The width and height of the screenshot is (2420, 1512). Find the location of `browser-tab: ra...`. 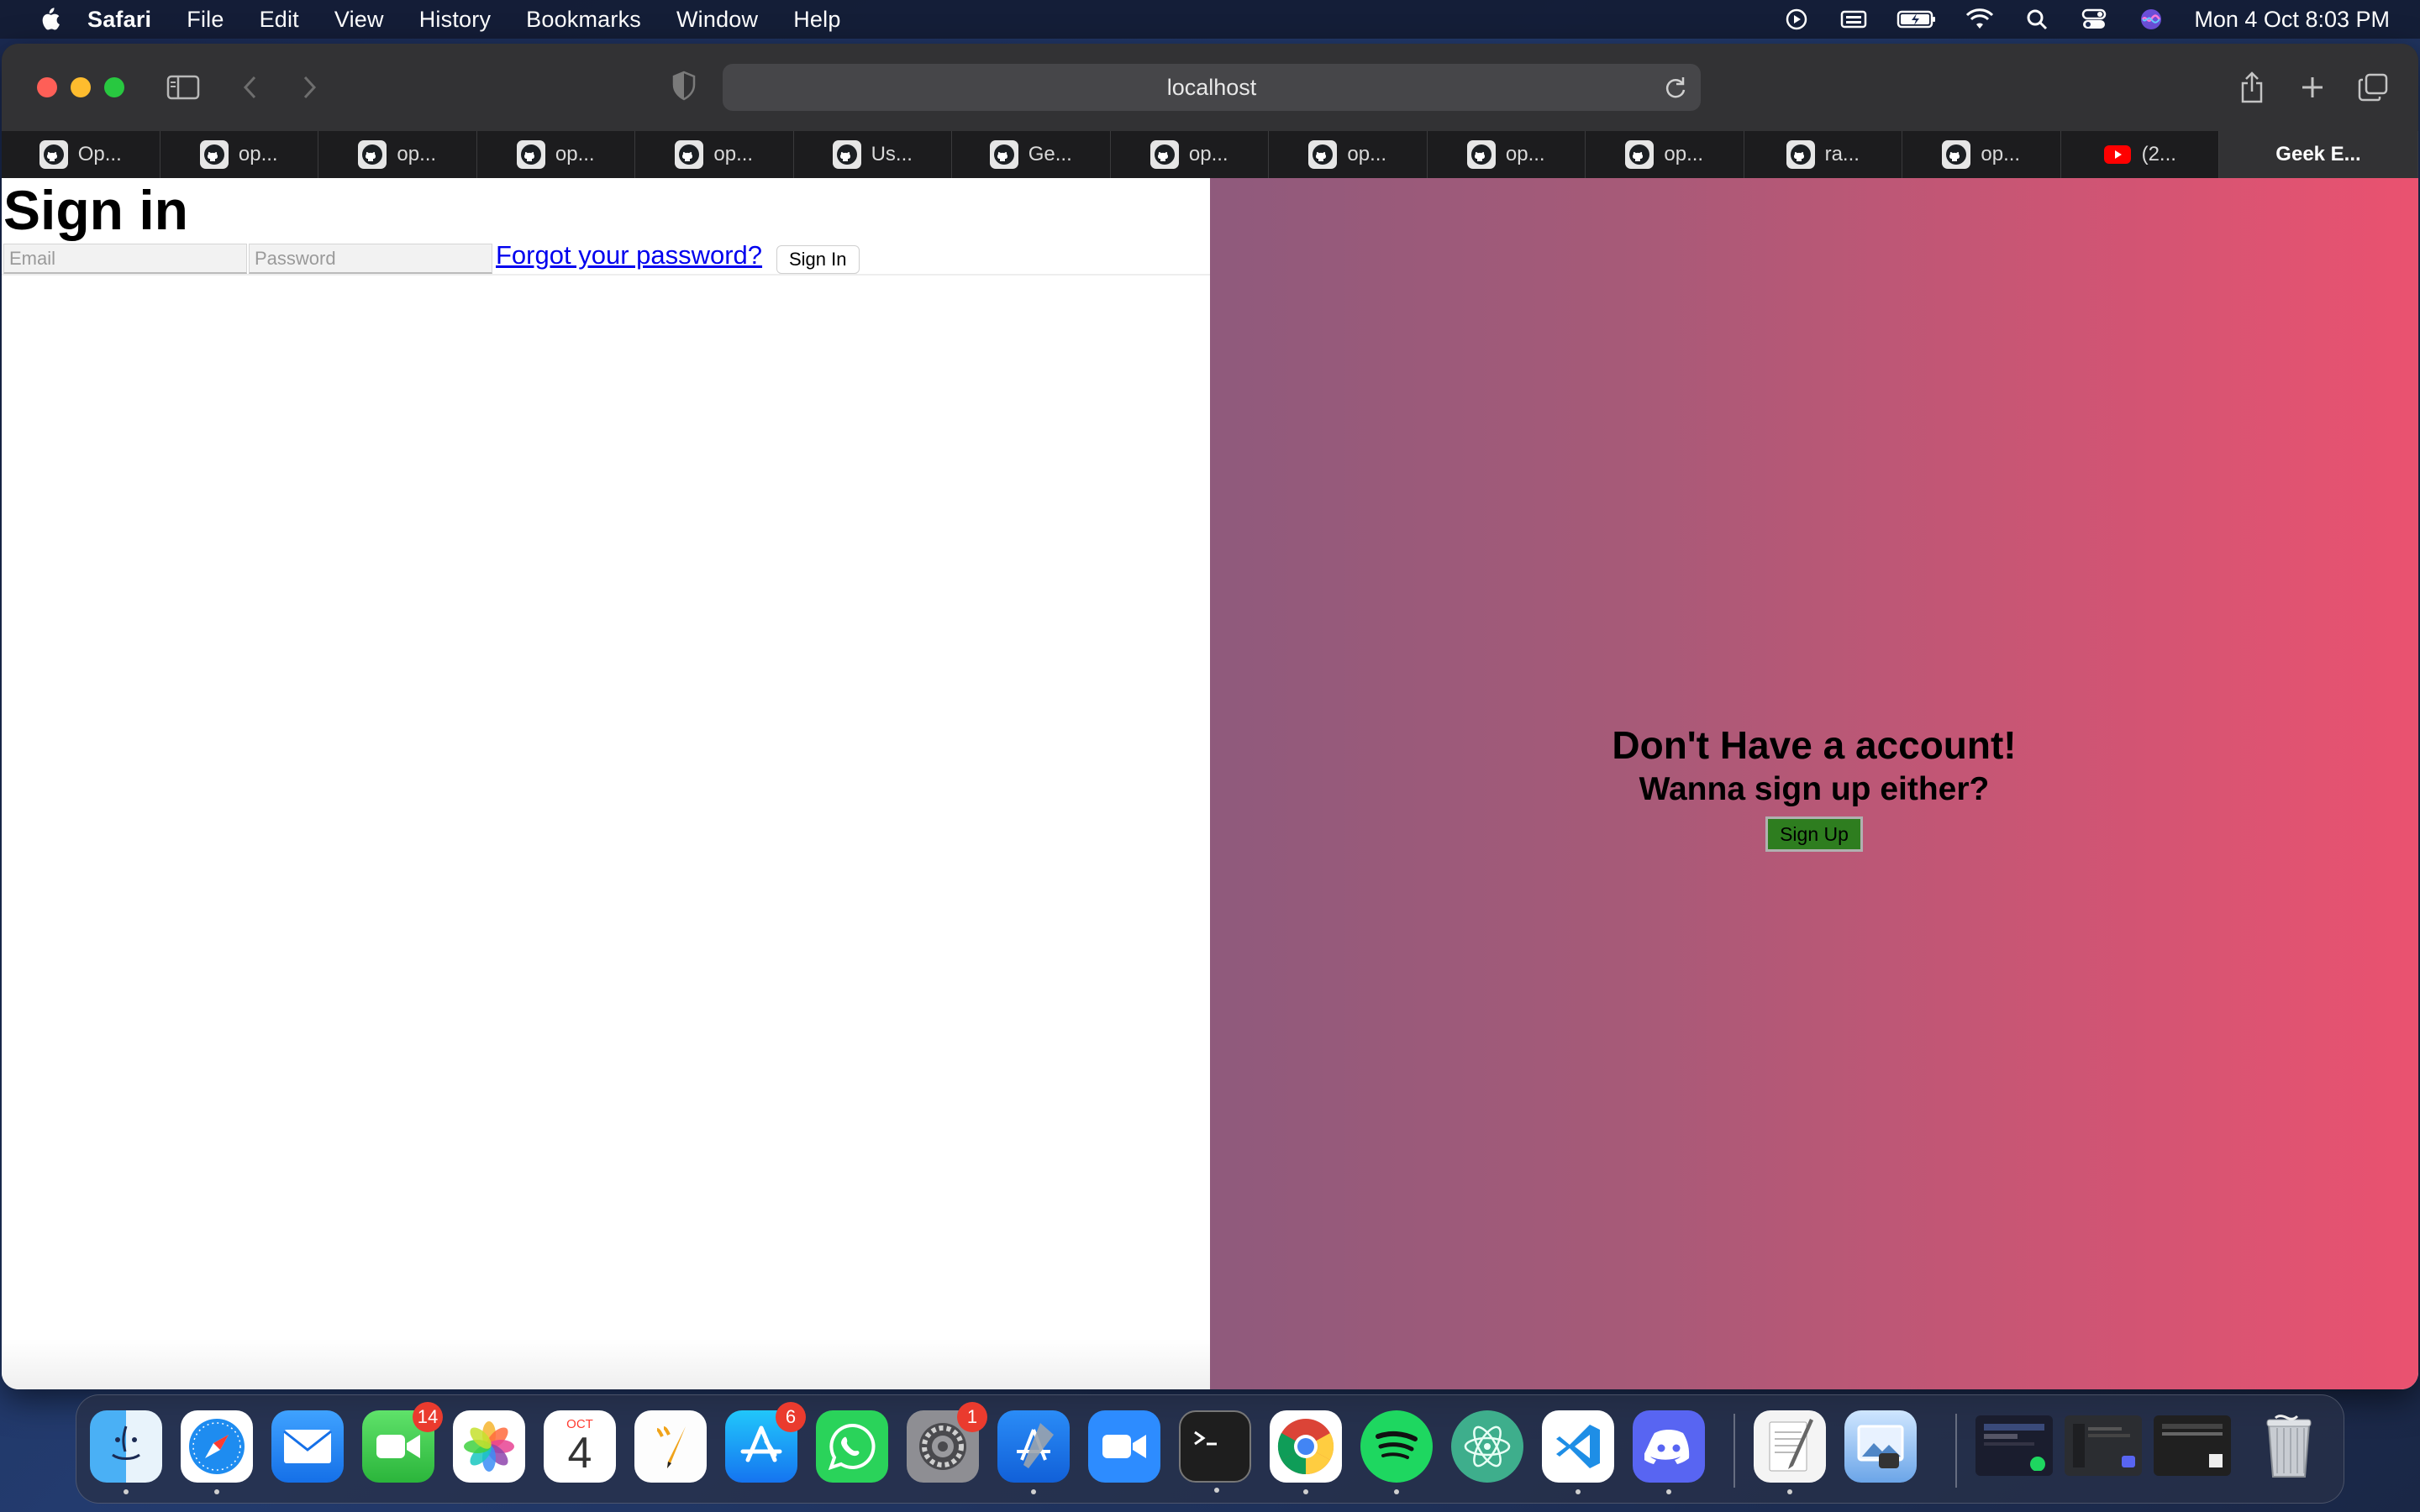

browser-tab: ra... is located at coordinates (1823, 154).